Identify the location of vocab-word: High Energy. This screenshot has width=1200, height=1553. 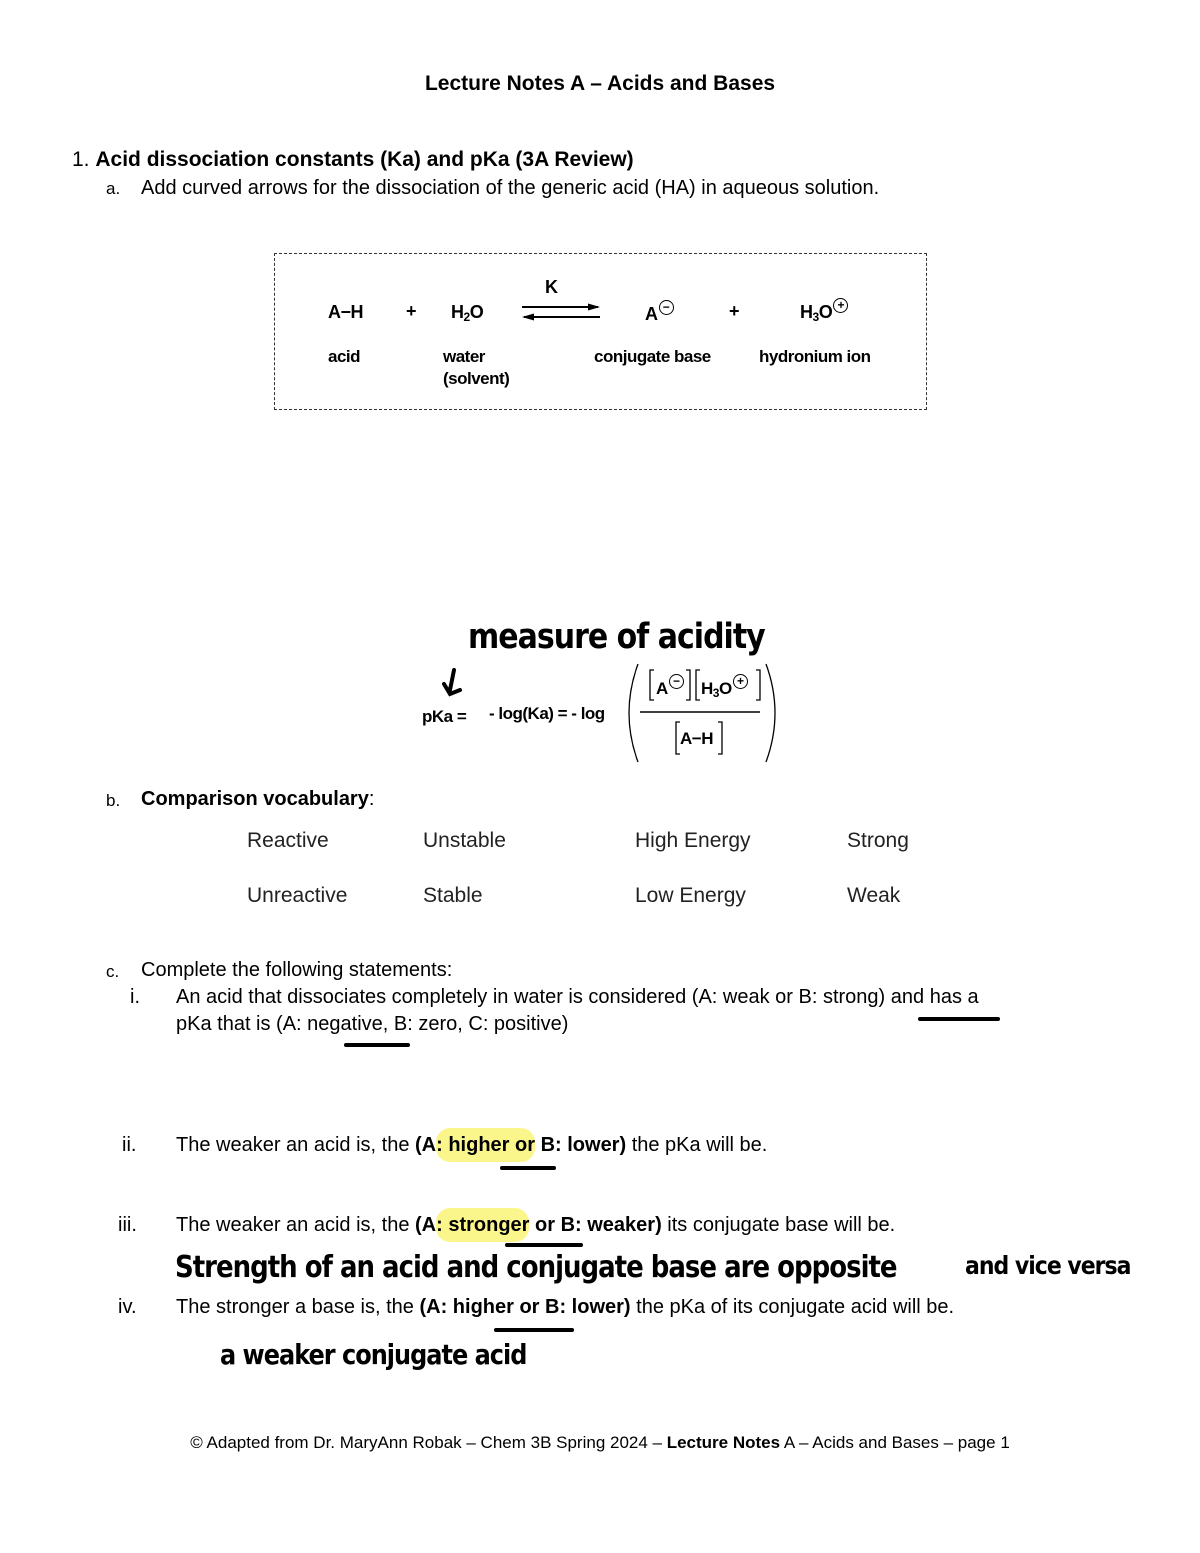
(693, 840).